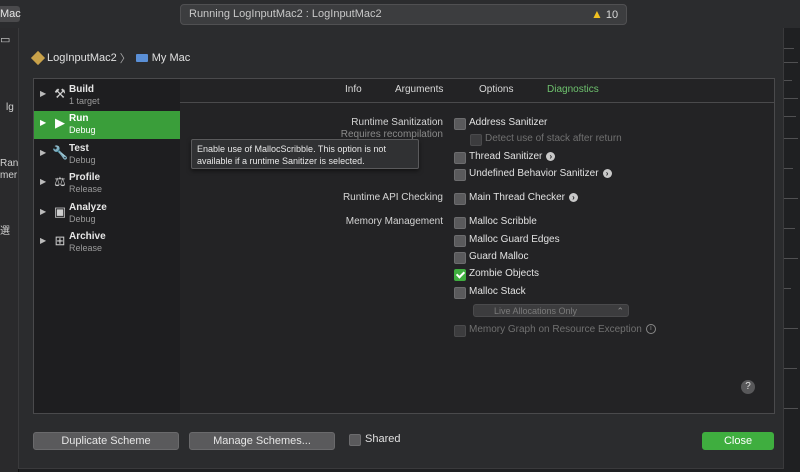  I want to click on warning-icon: ▲, so click(597, 14).